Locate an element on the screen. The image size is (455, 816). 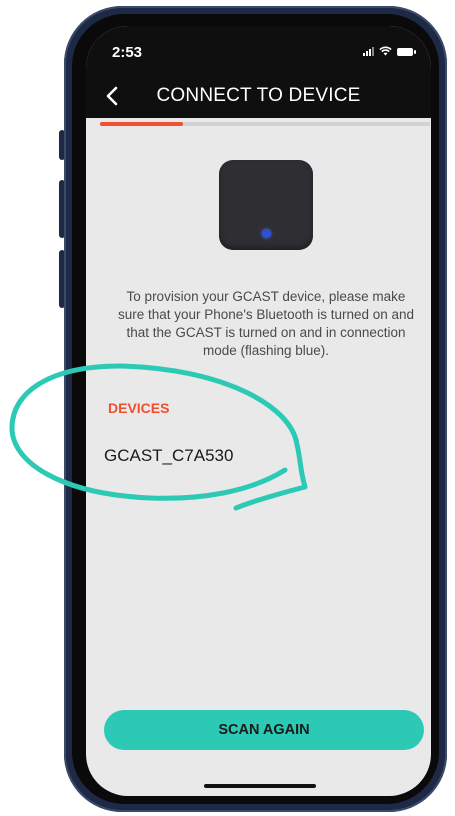
wifi-icon is located at coordinates (385, 51).